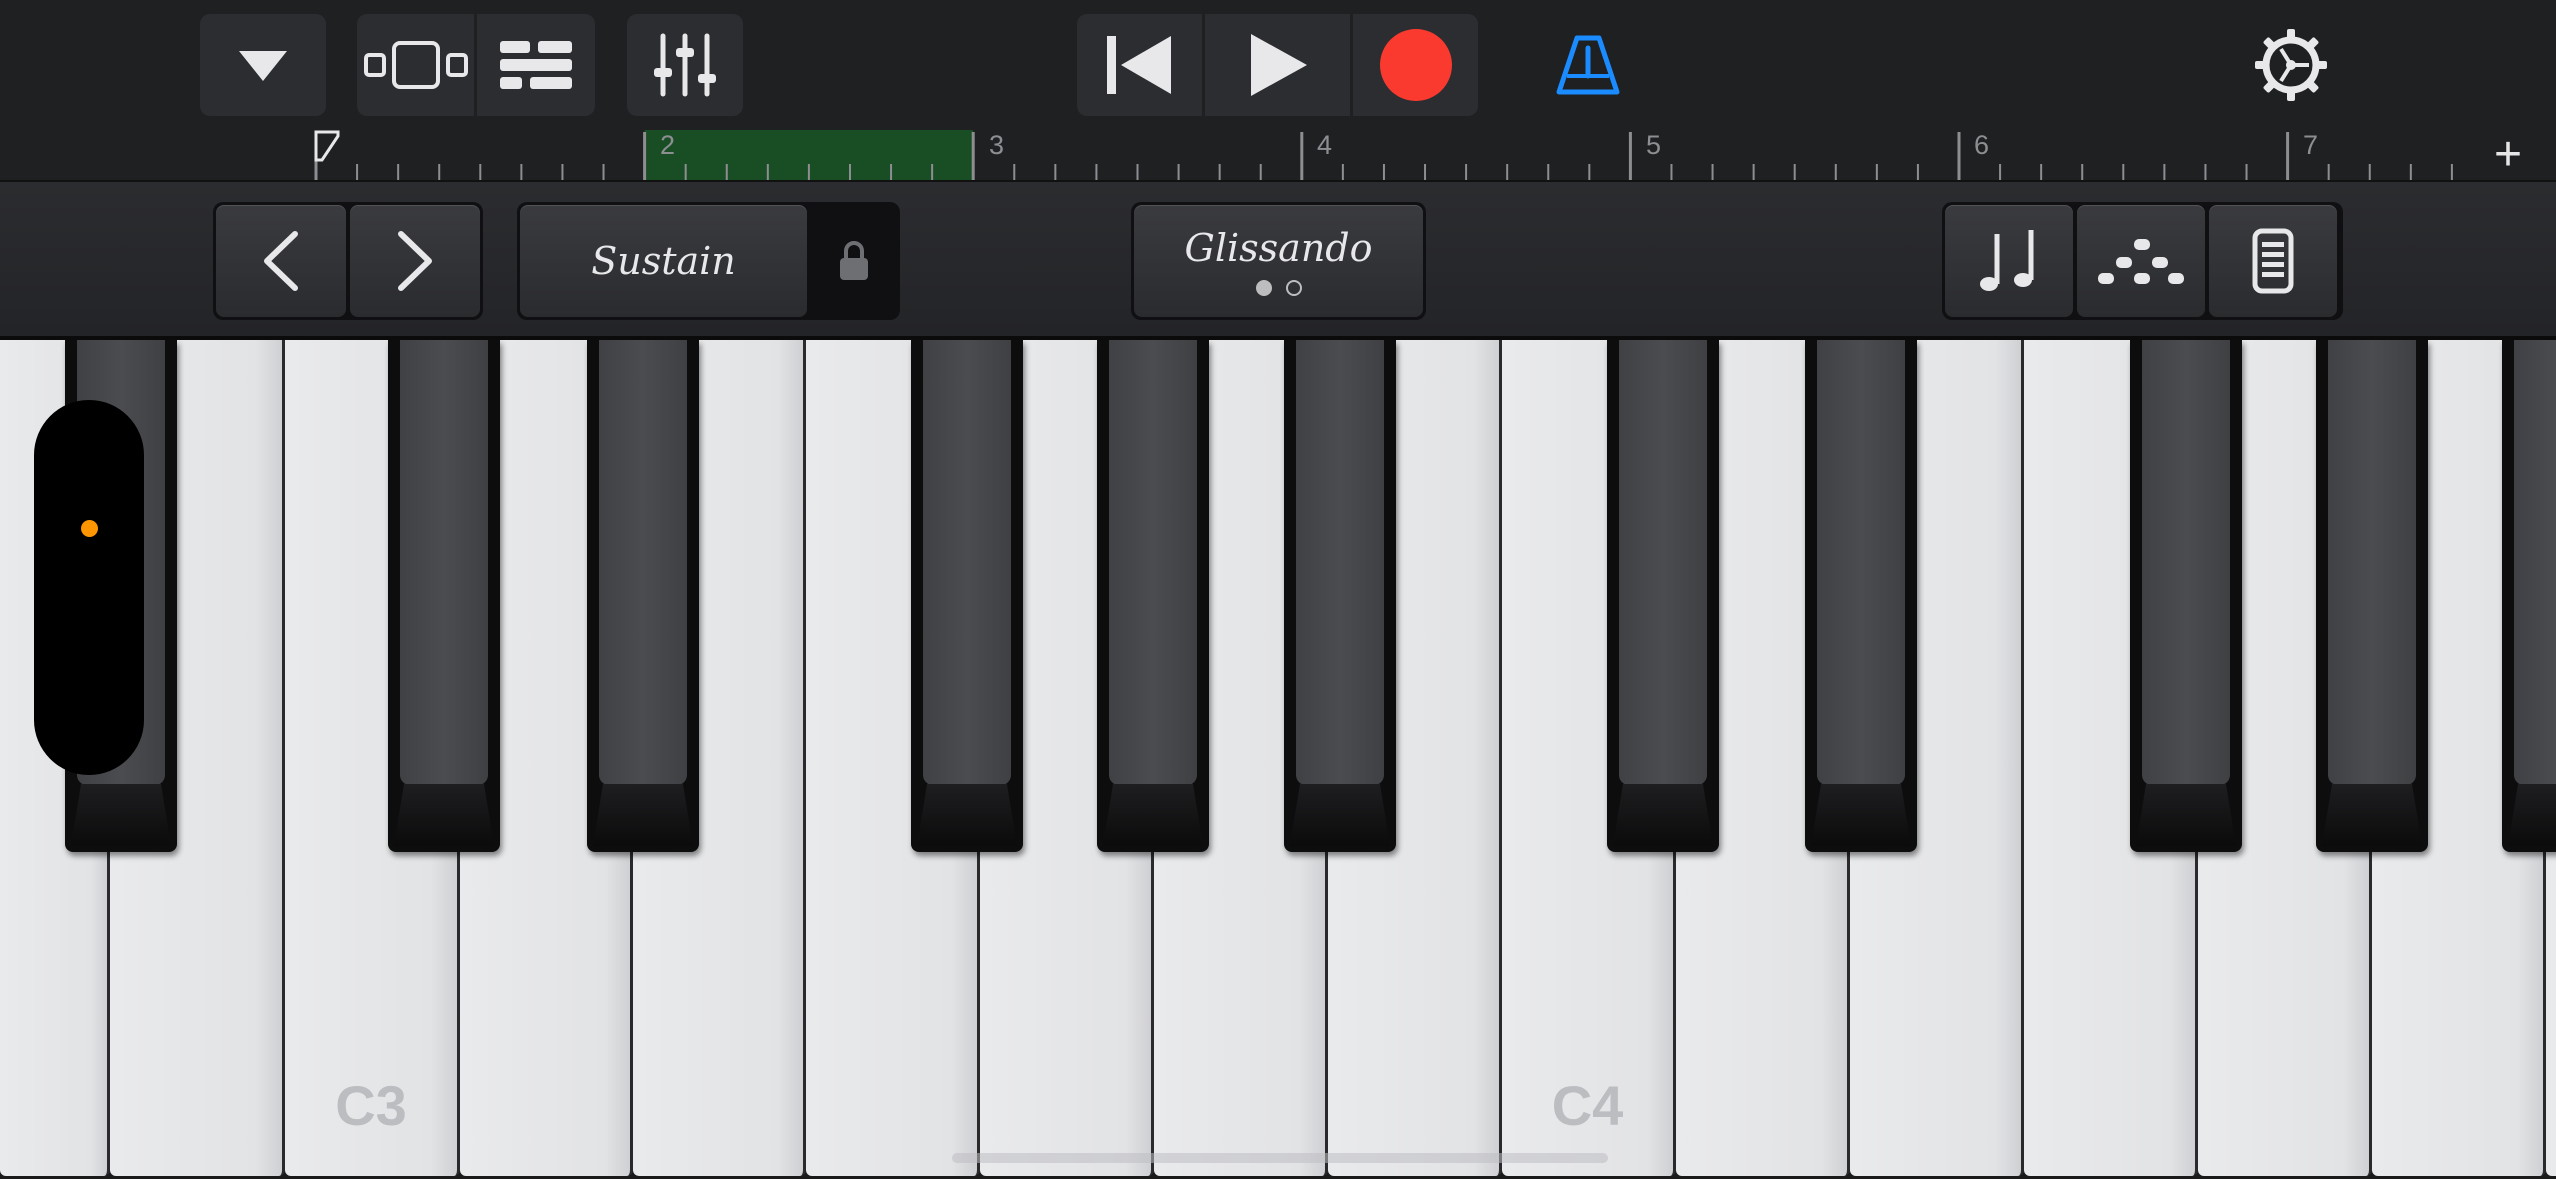 The width and height of the screenshot is (2556, 1179). What do you see at coordinates (2508, 155) in the screenshot?
I see `add-section-button: +` at bounding box center [2508, 155].